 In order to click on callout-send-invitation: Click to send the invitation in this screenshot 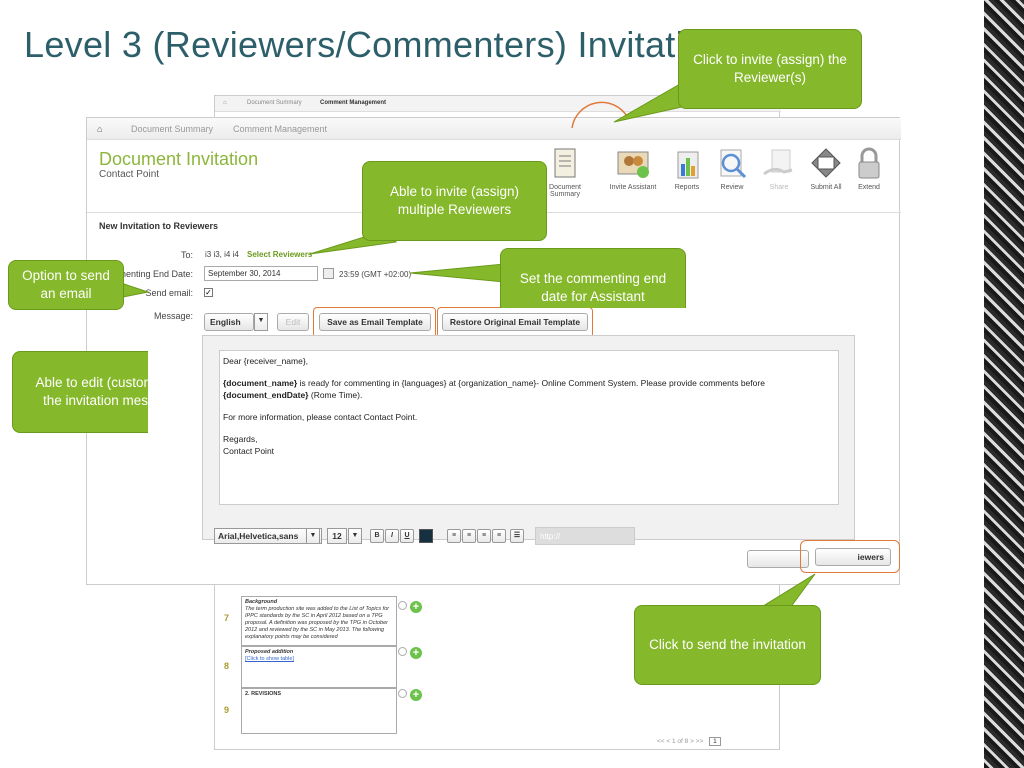, I will do `click(727, 645)`.